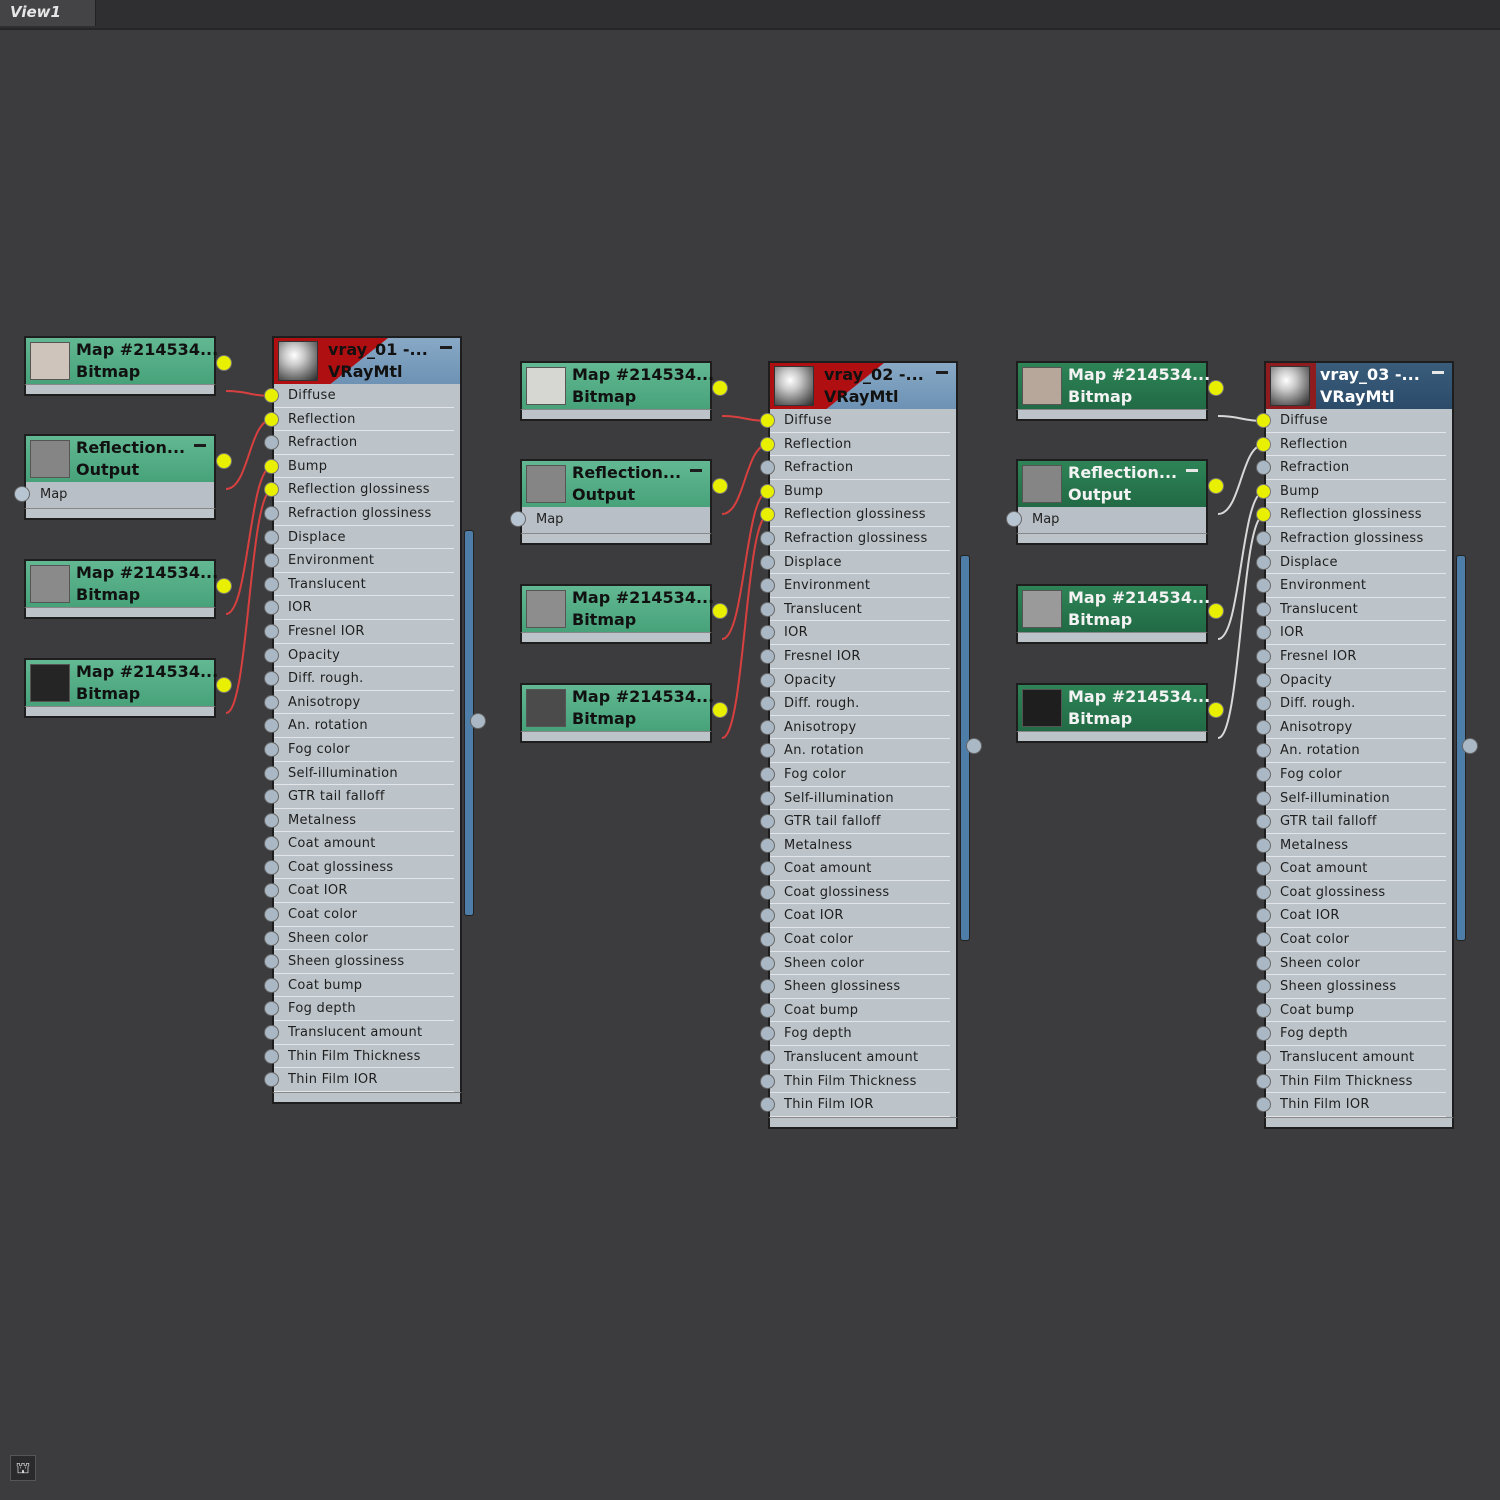 This screenshot has height=1500, width=1500. I want to click on material-output-socket, so click(1470, 746).